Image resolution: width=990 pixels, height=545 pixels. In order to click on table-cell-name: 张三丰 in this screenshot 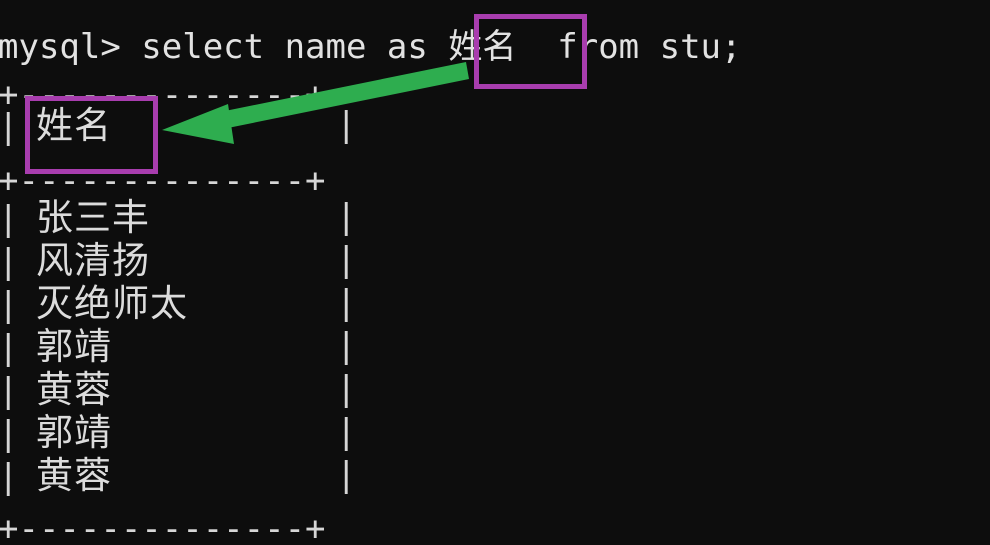, I will do `click(93, 217)`.